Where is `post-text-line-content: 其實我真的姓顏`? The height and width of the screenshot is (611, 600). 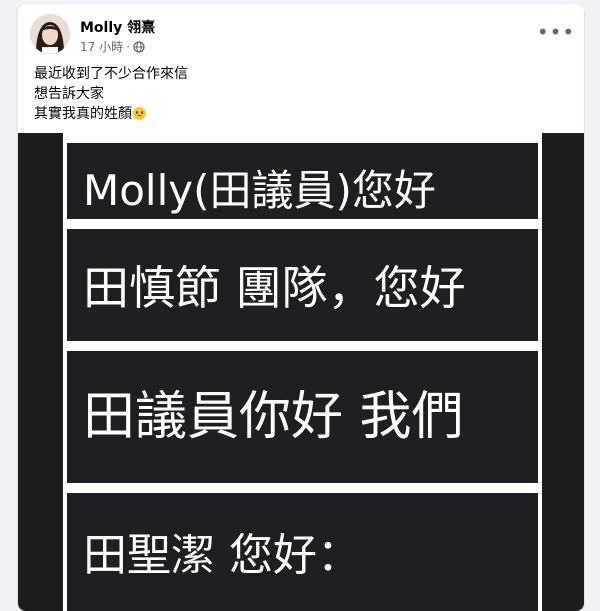
post-text-line-content: 其實我真的姓顏 is located at coordinates (83, 114).